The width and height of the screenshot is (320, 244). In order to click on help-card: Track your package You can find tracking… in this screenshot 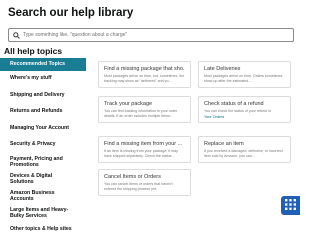, I will do `click(144, 109)`.